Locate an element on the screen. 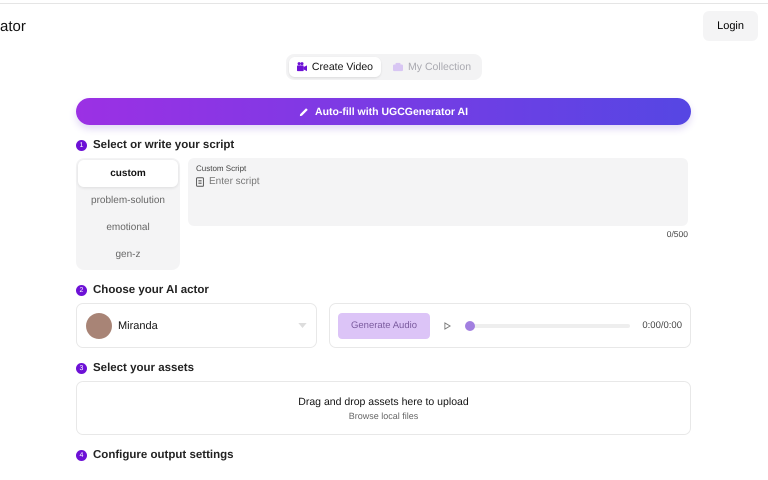 The image size is (768, 480). field-label: Custom Script is located at coordinates (222, 168).